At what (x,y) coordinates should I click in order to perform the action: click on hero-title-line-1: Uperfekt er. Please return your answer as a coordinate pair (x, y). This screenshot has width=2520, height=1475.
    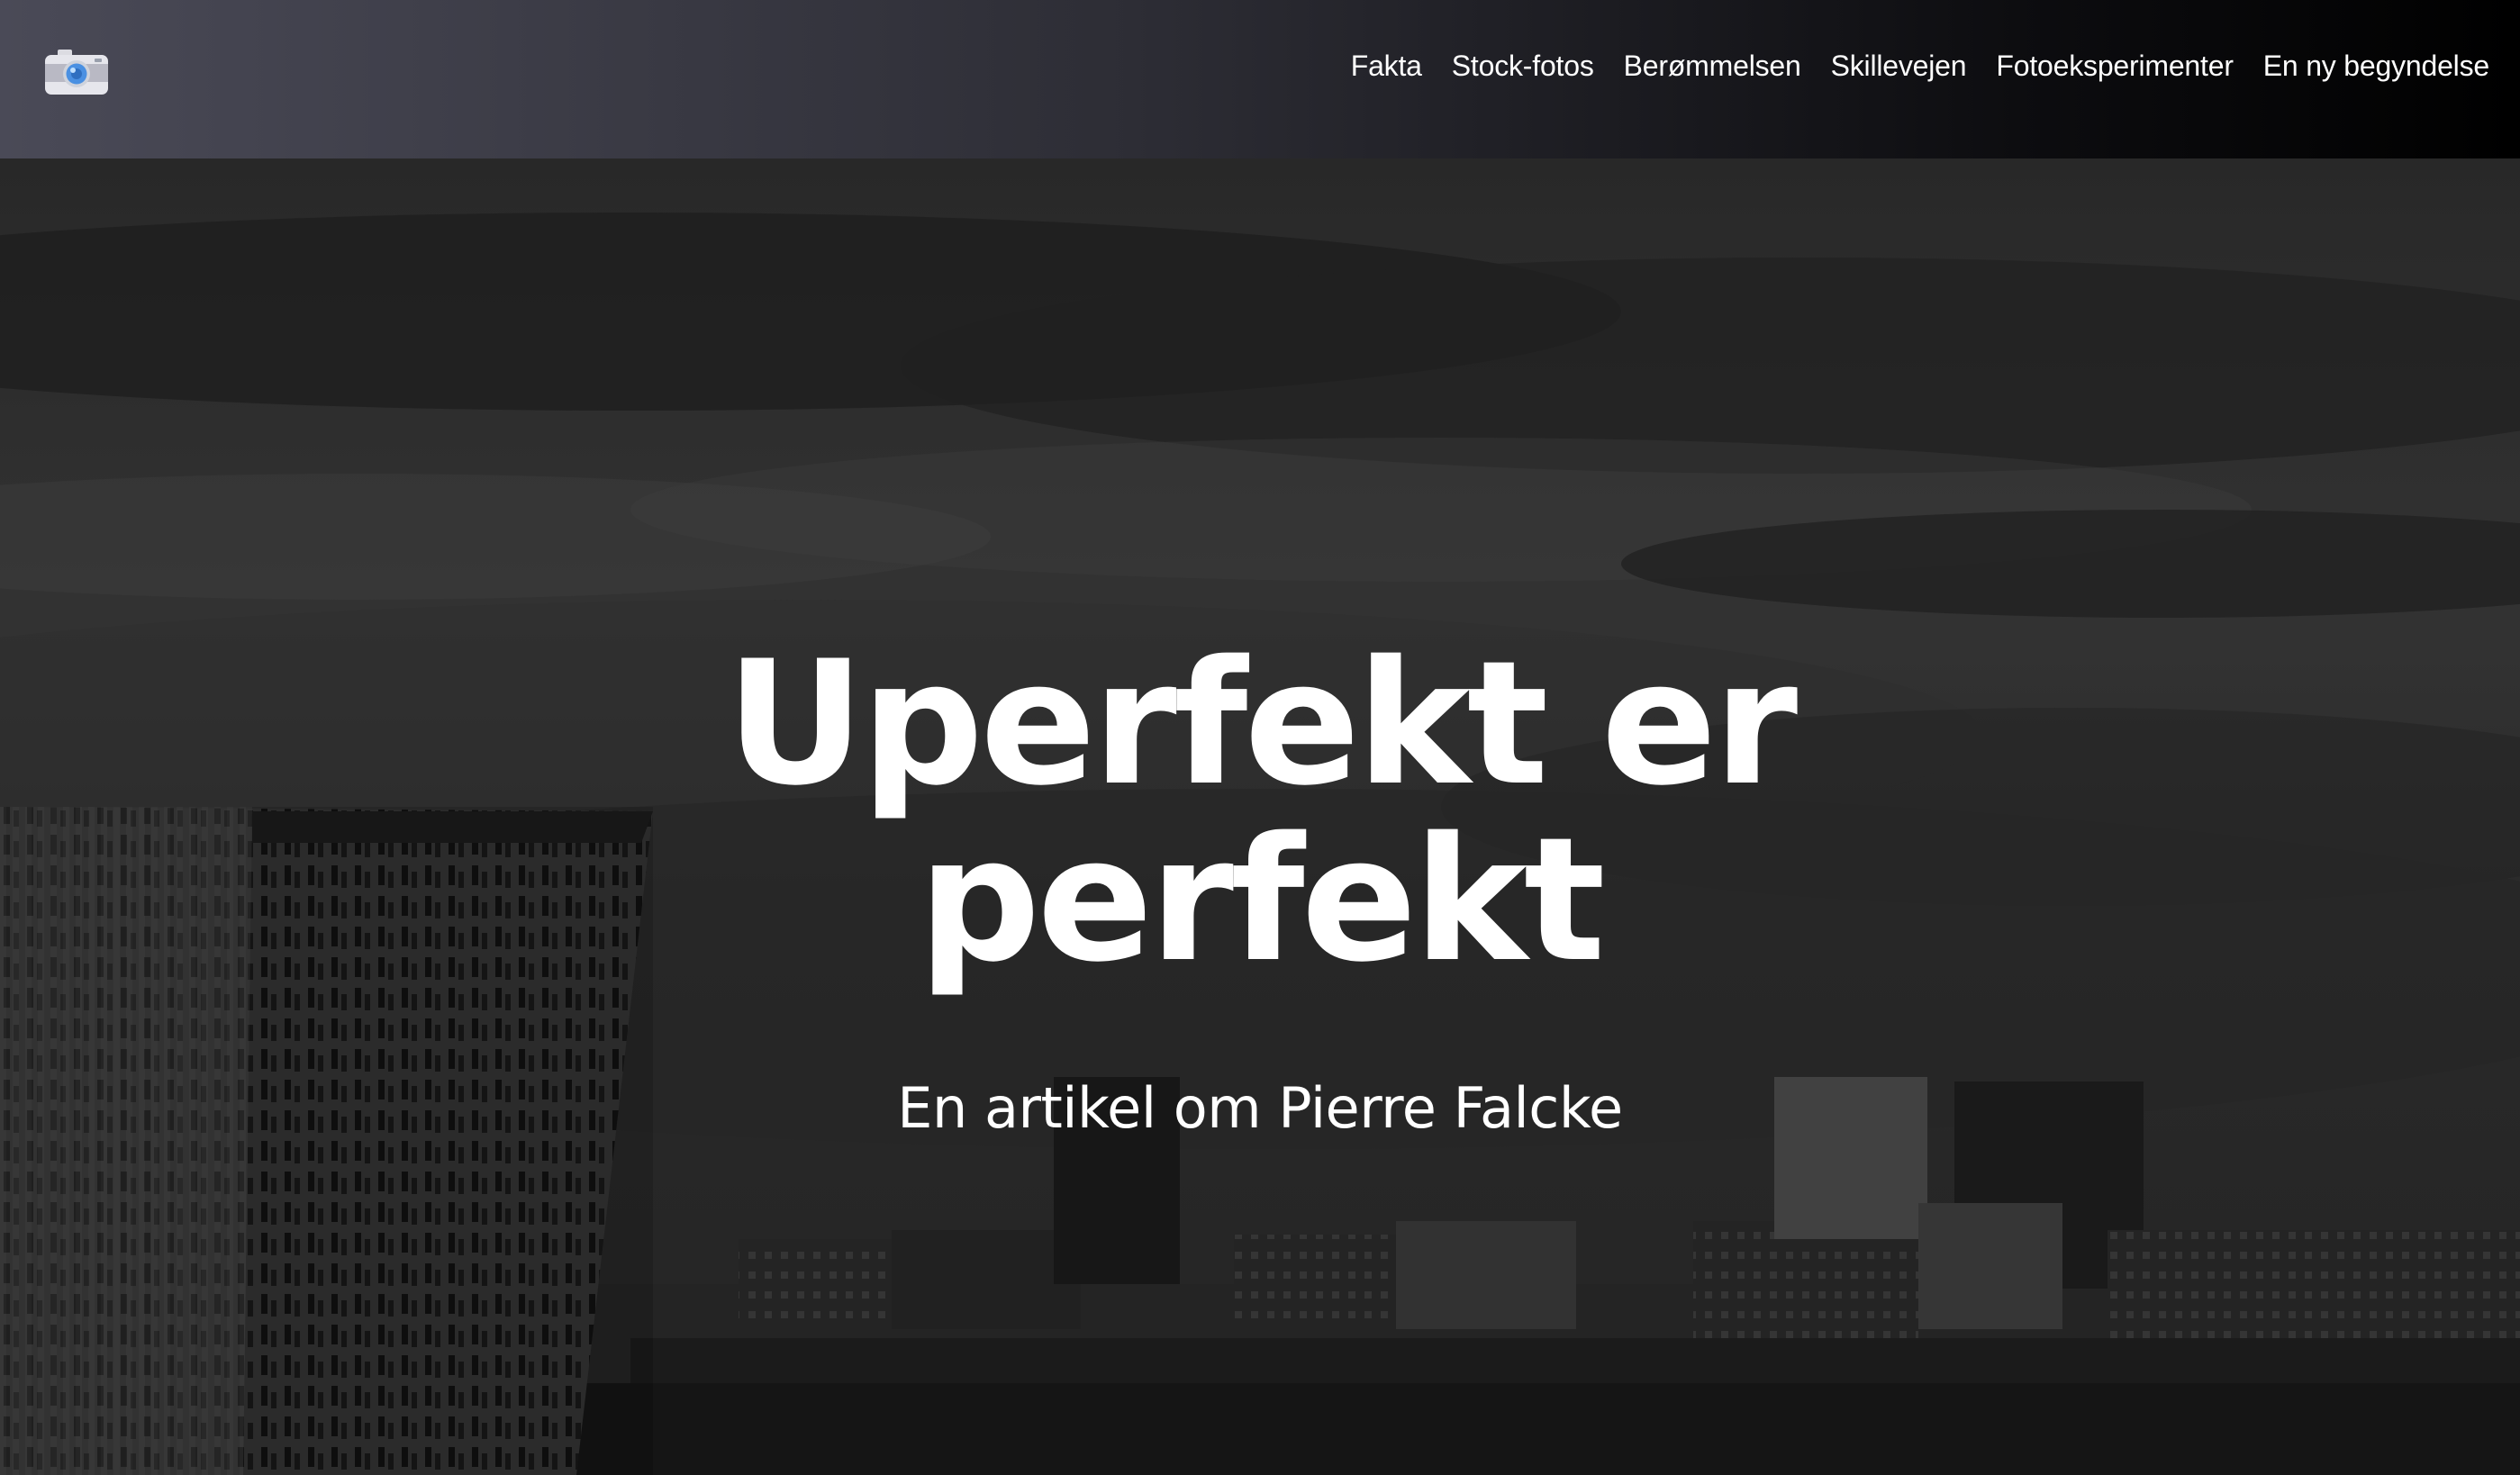
    Looking at the image, I should click on (1261, 724).